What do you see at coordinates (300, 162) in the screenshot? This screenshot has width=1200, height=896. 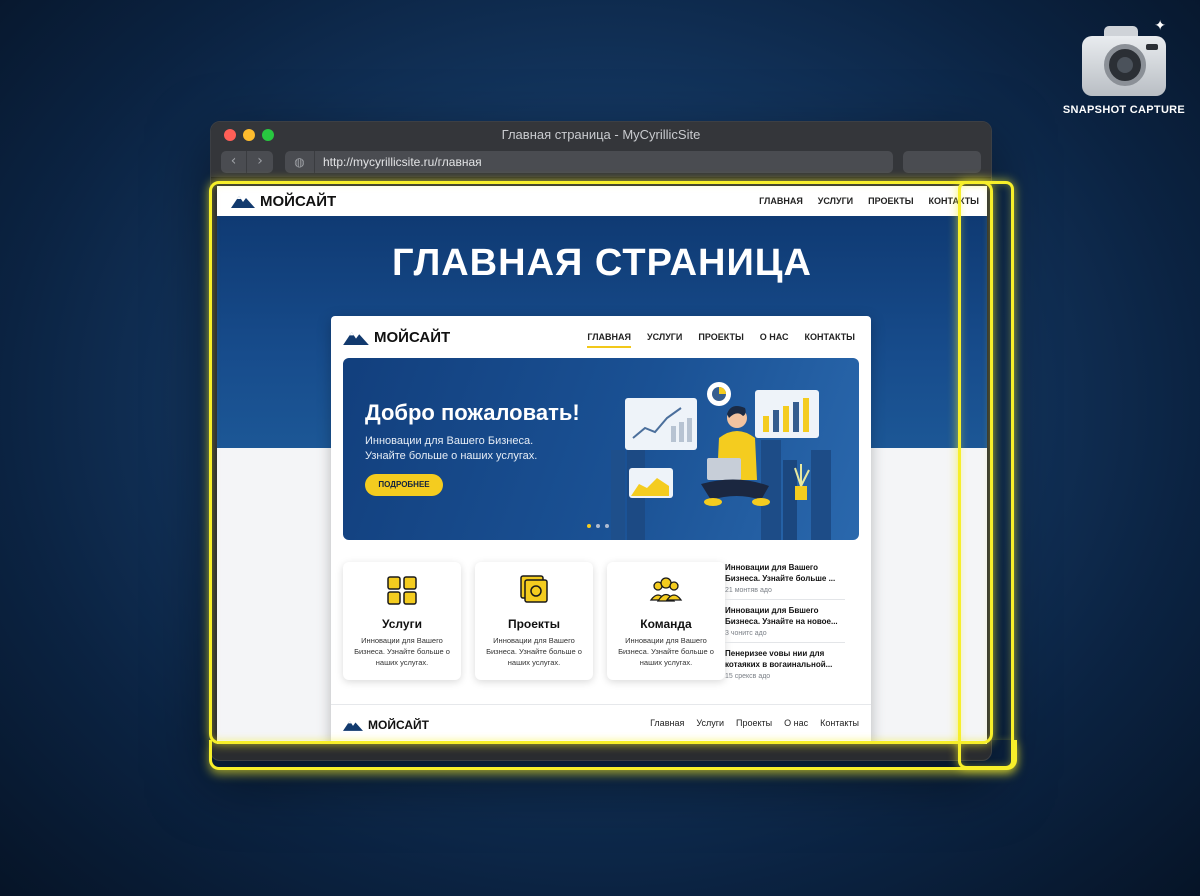 I see `globe-icon: ◍` at bounding box center [300, 162].